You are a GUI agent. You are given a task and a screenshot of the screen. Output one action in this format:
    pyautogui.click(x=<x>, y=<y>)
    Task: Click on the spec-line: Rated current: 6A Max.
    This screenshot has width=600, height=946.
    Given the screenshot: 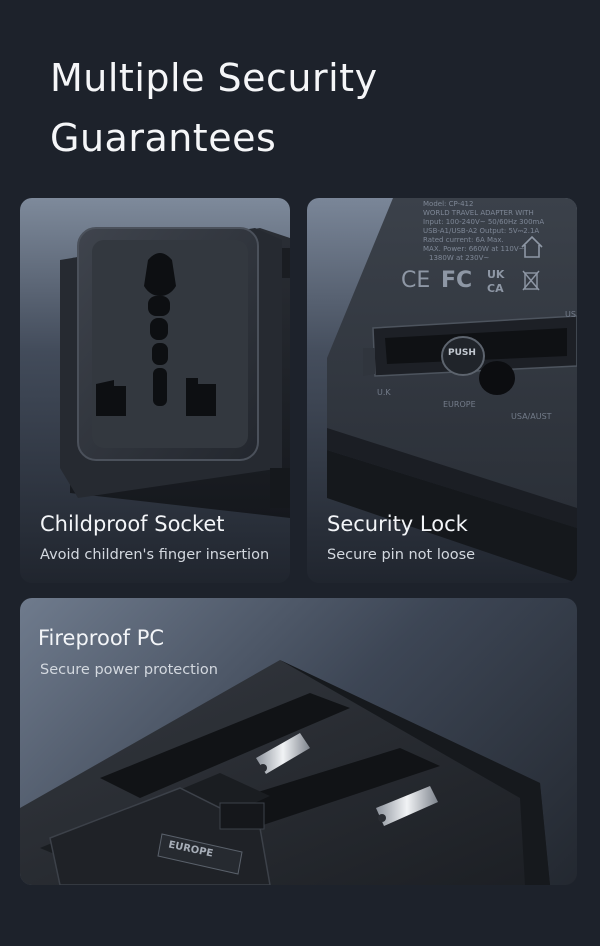 What is the action you would take?
    pyautogui.click(x=463, y=240)
    